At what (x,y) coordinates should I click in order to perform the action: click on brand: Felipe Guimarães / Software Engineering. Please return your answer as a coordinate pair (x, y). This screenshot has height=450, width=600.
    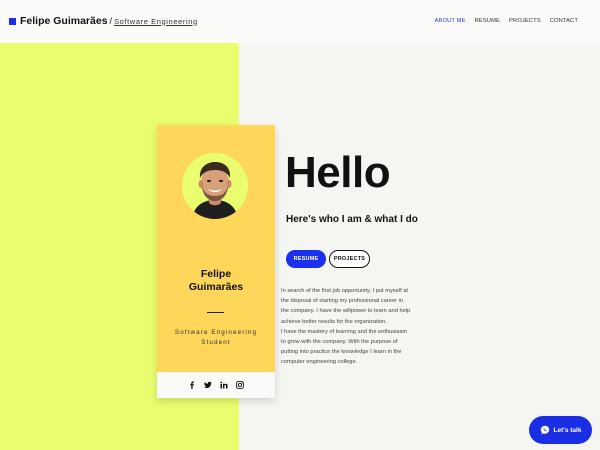
    Looking at the image, I should click on (103, 21).